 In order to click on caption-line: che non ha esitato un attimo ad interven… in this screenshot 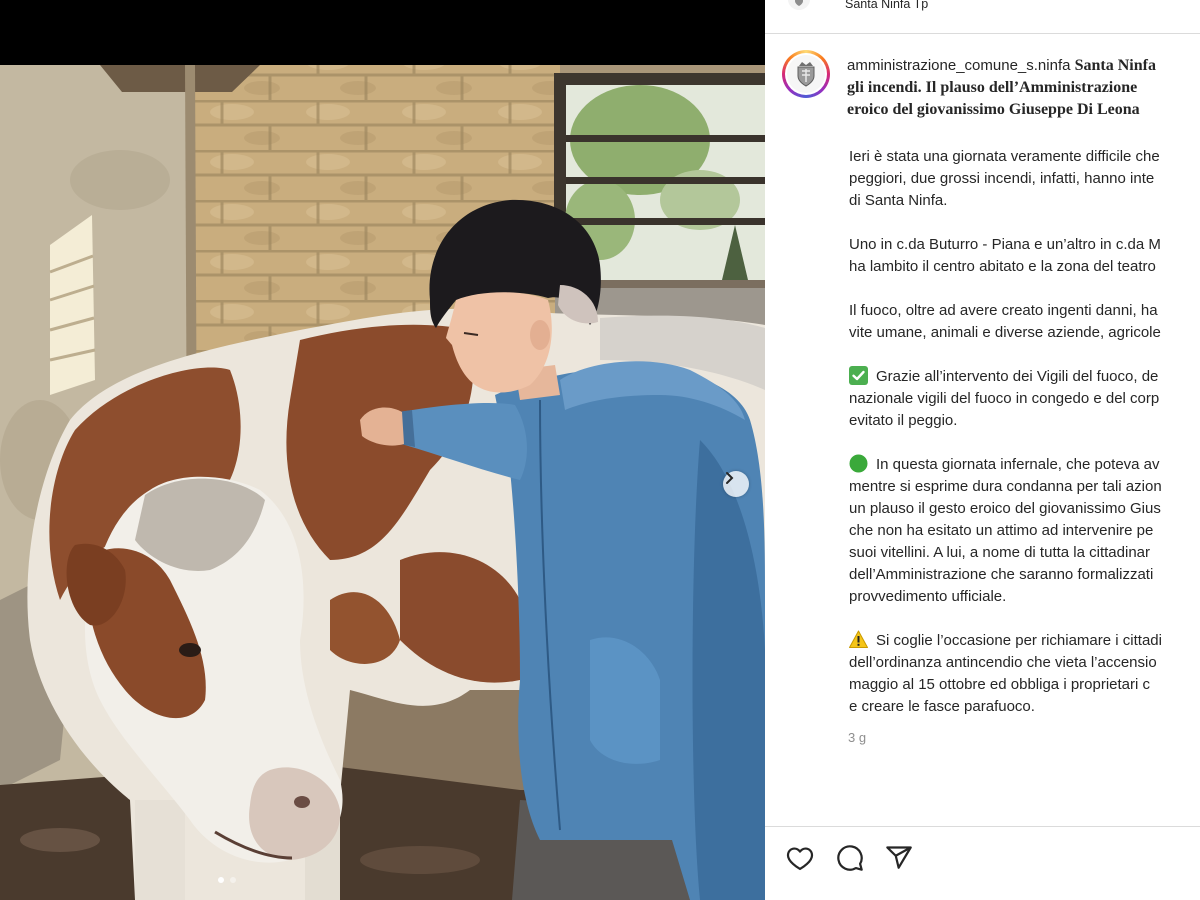, I will do `click(1001, 530)`.